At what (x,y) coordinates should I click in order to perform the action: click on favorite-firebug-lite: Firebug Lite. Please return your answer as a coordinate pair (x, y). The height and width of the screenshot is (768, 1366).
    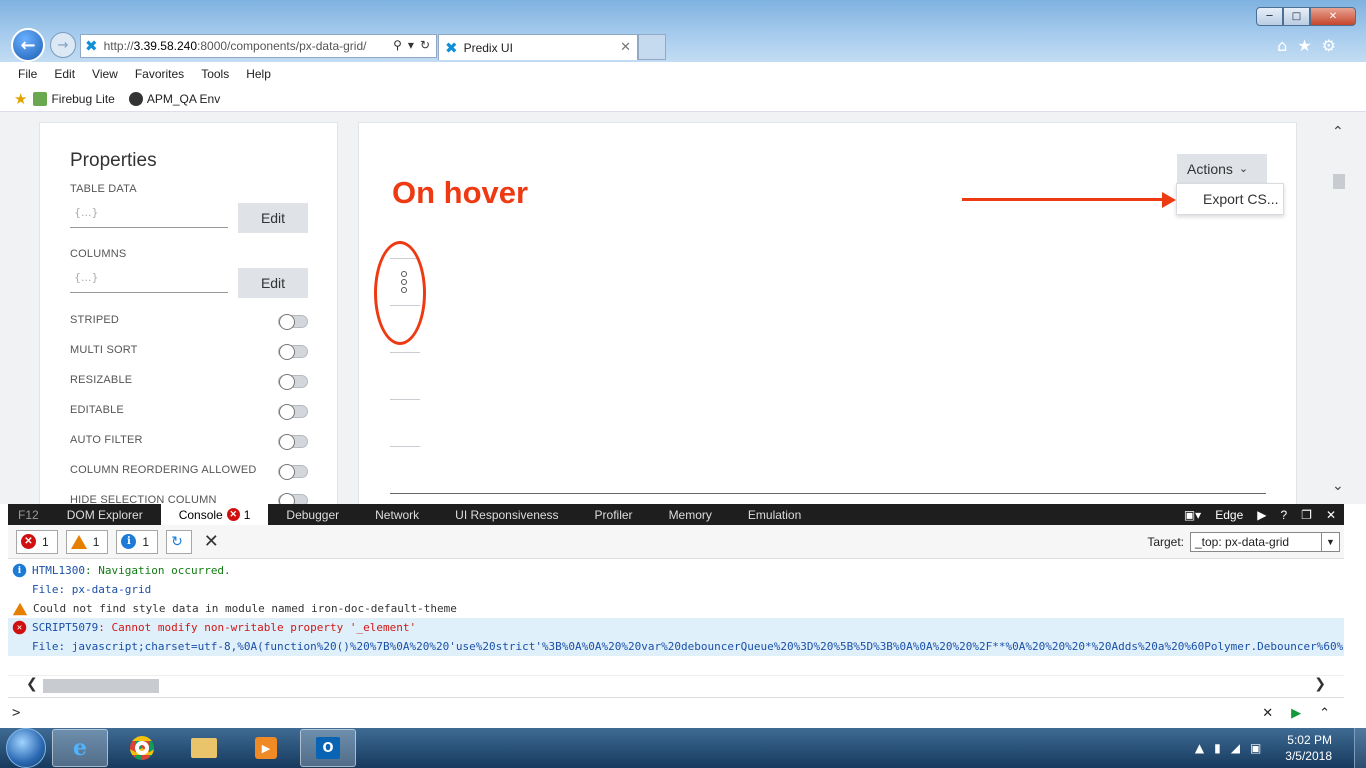
    Looking at the image, I should click on (74, 98).